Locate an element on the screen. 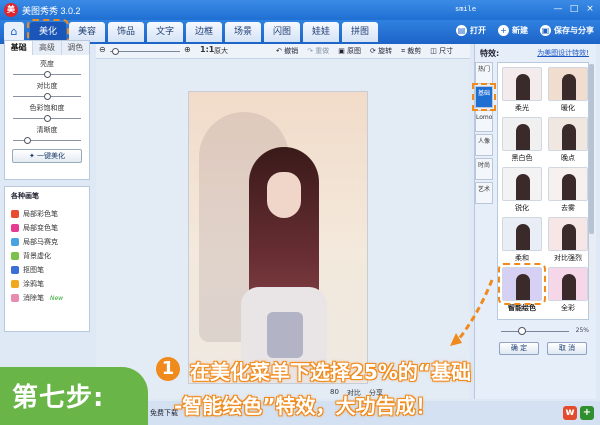 Image resolution: width=600 pixels, height=425 pixels. brush-item: 局部变色笔 is located at coordinates (47, 228).